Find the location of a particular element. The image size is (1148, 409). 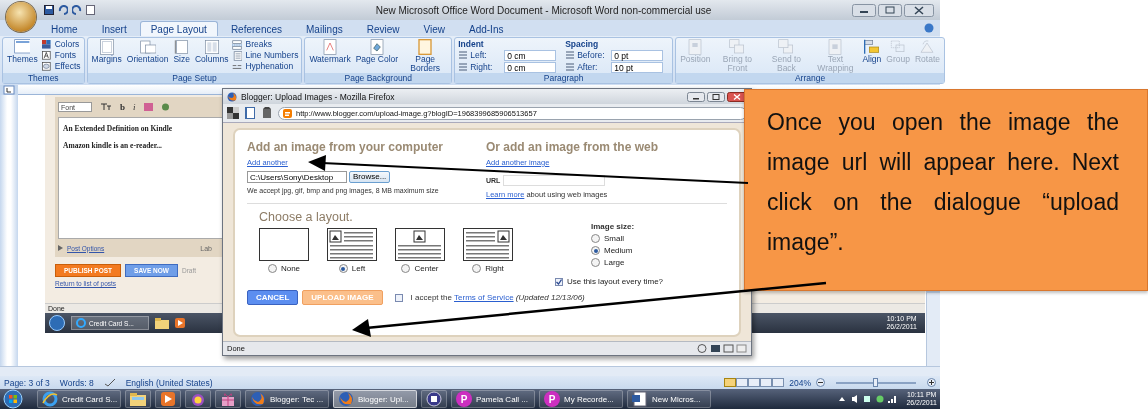

folder-icon is located at coordinates (162, 323).